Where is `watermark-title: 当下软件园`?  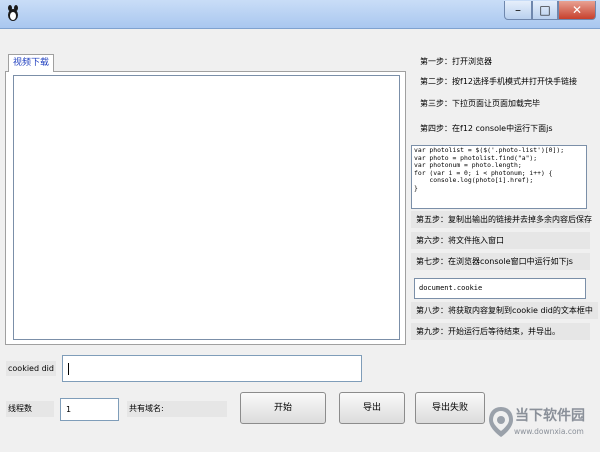
watermark-title: 当下软件园 is located at coordinates (550, 416).